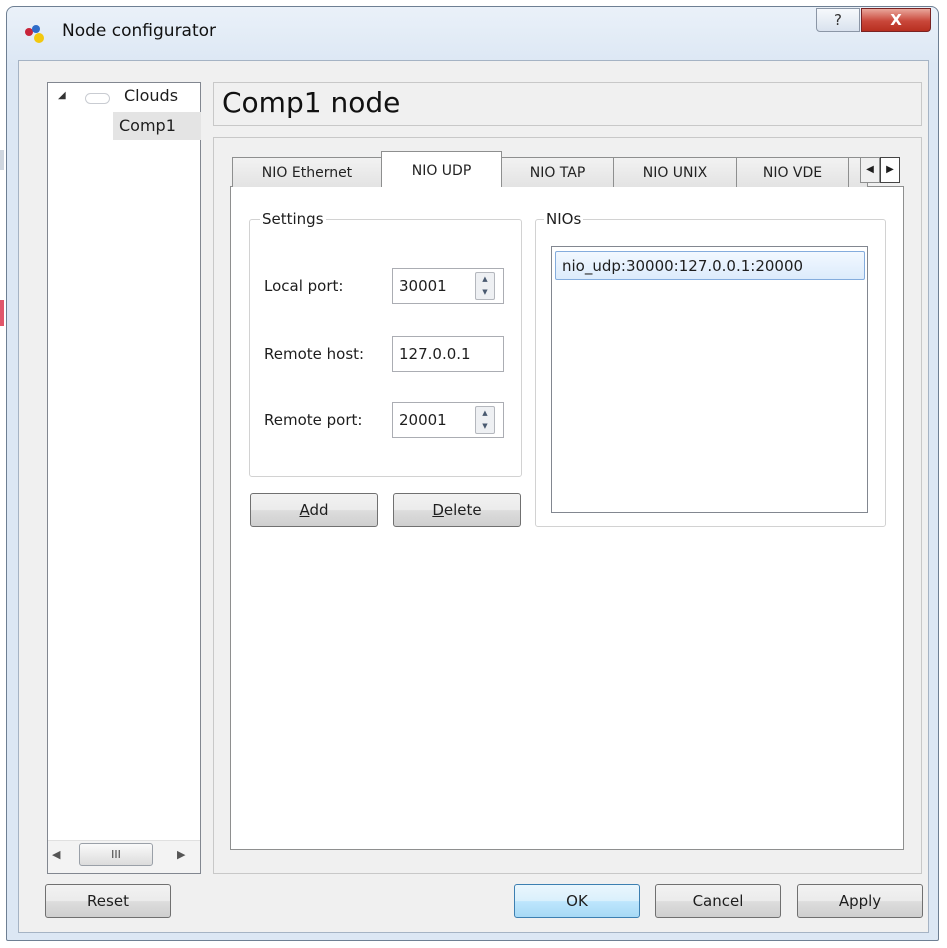  I want to click on tree-item-comp1: Comp1, so click(157, 126).